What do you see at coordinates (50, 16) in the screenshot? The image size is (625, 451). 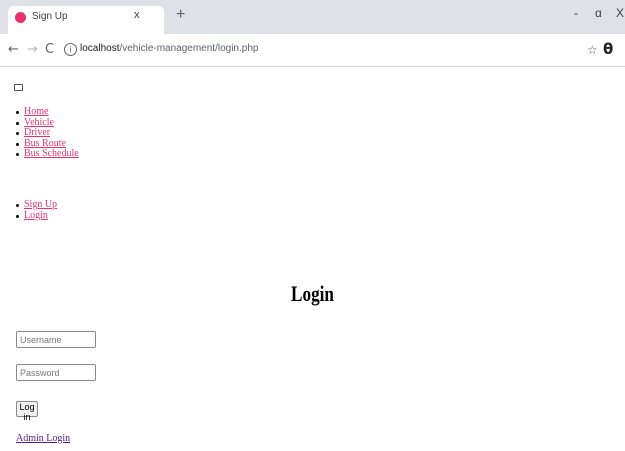 I see `tab-title: Sign Up` at bounding box center [50, 16].